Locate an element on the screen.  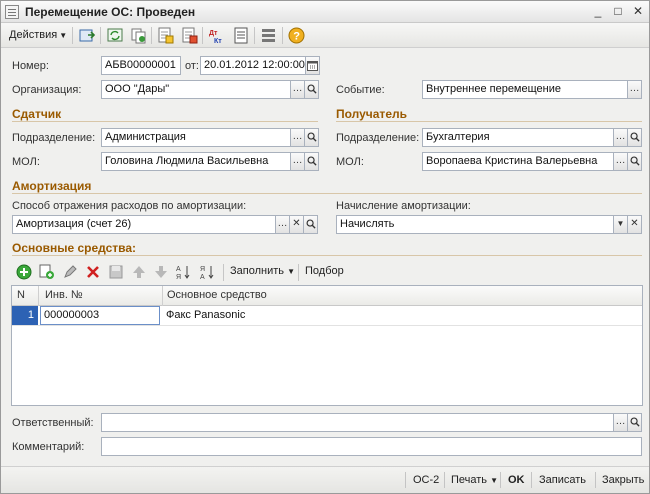
column-header-n: N is located at coordinates (21, 295).